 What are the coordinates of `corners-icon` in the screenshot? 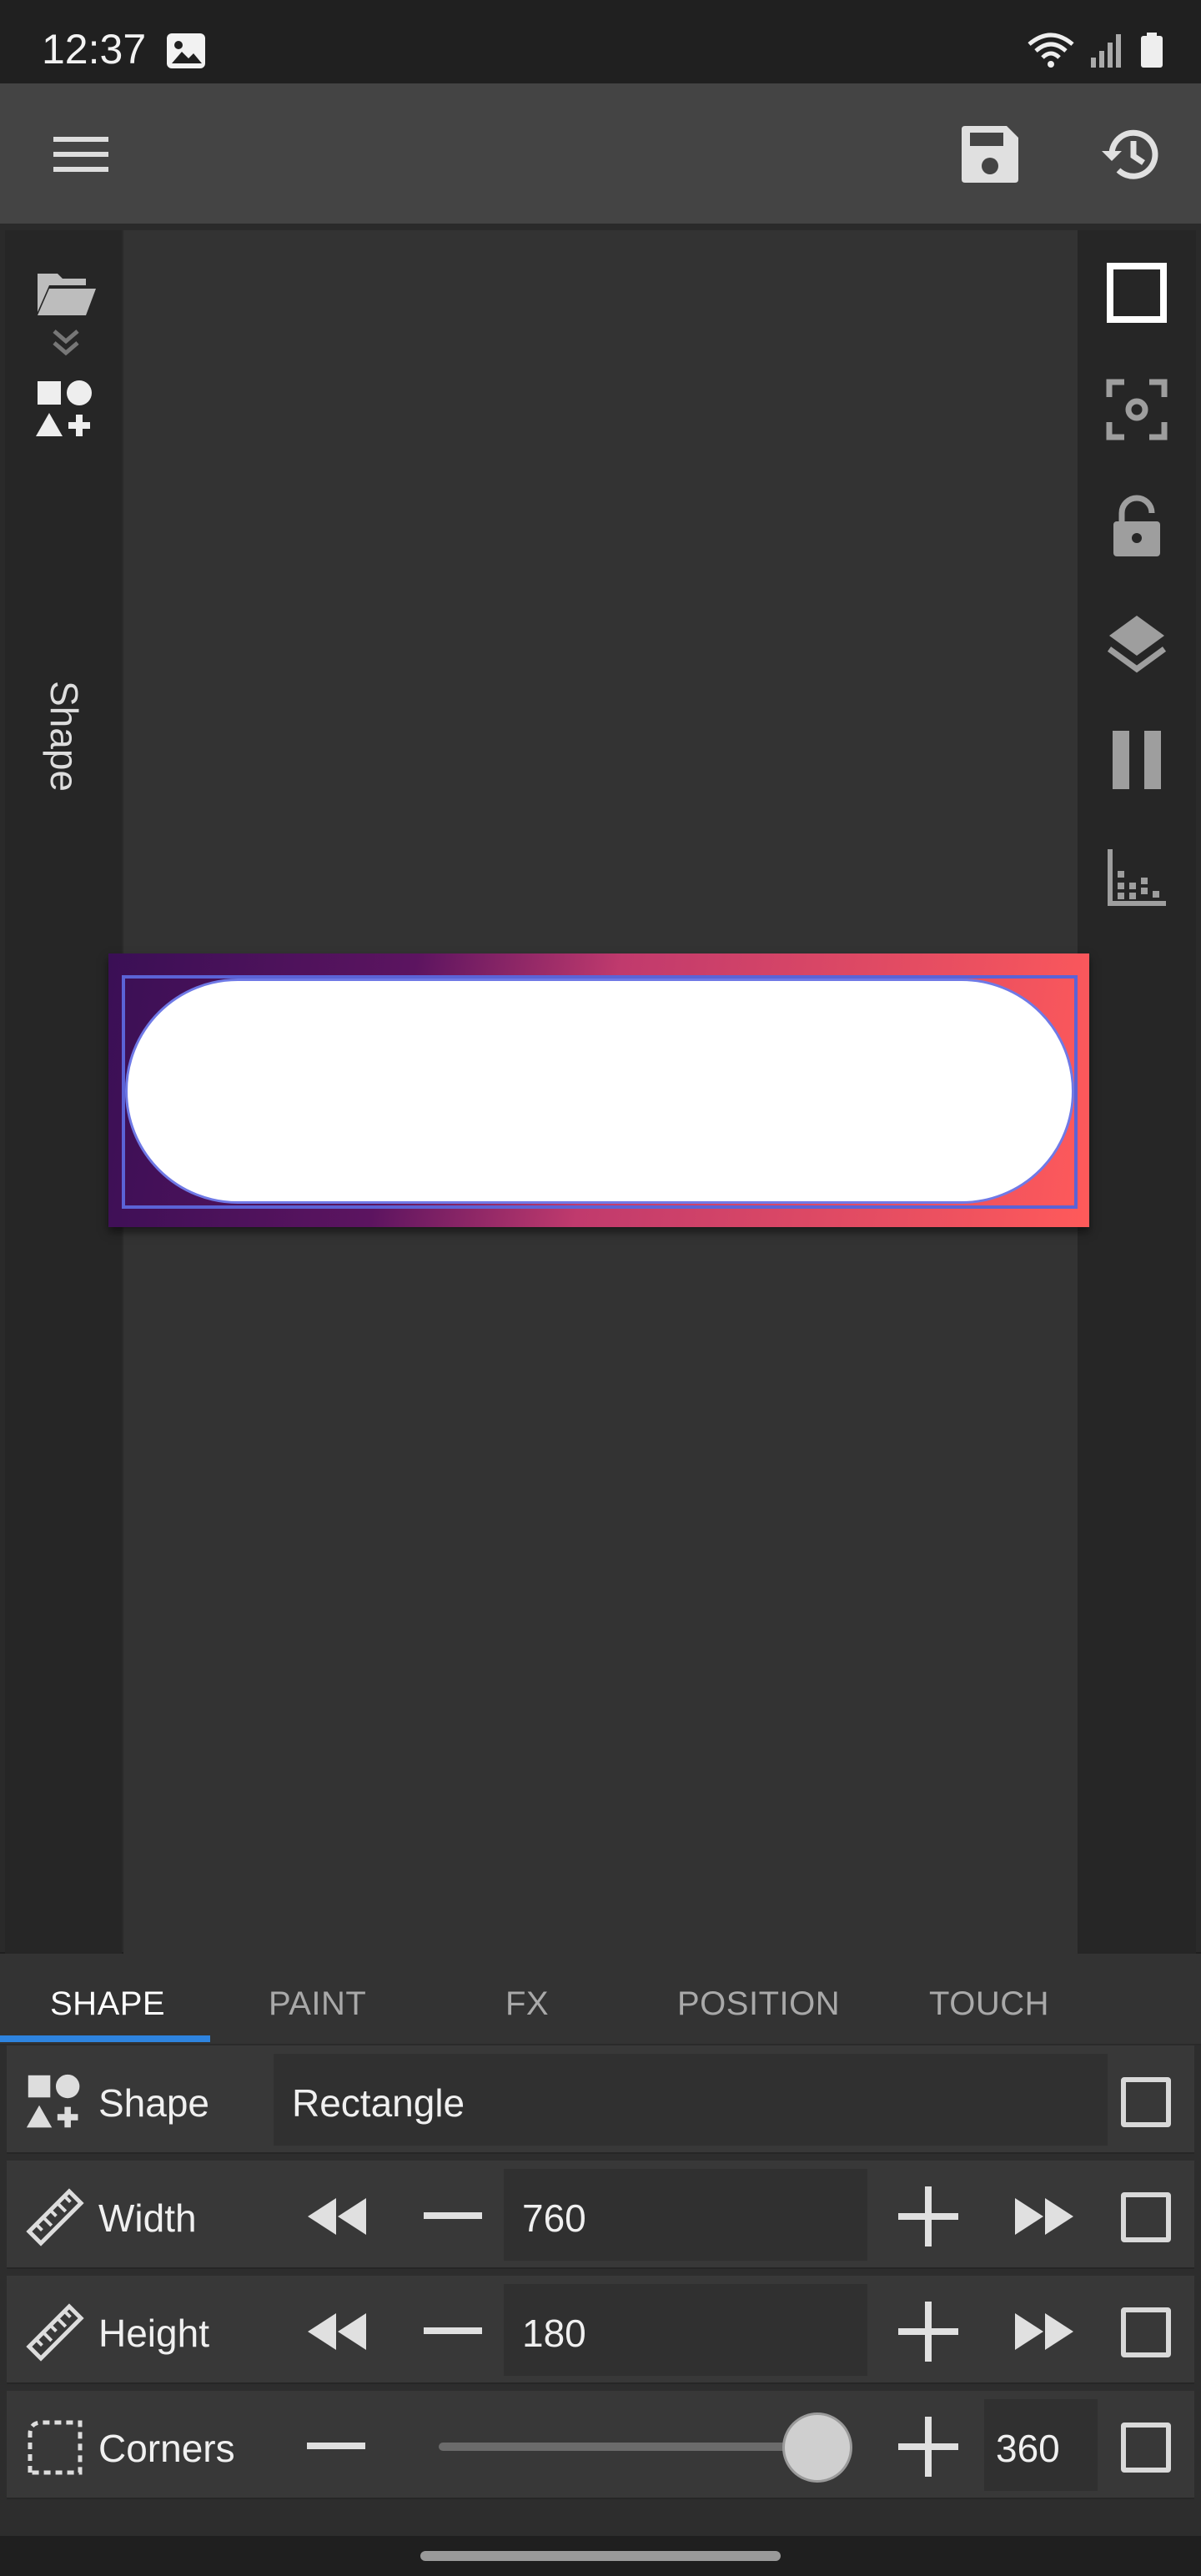 It's located at (55, 2447).